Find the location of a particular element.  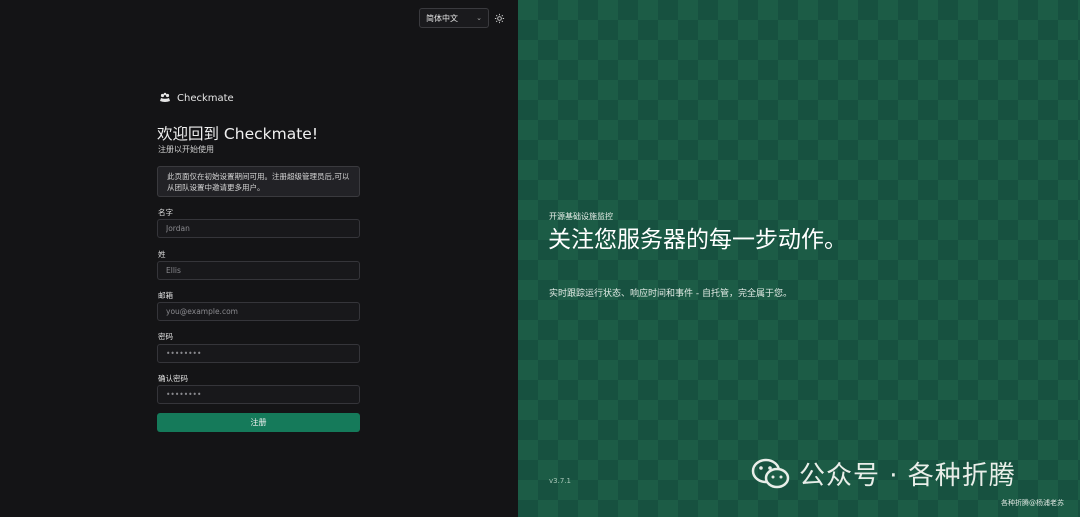

chevron-down-icon: ⌄ is located at coordinates (479, 18).